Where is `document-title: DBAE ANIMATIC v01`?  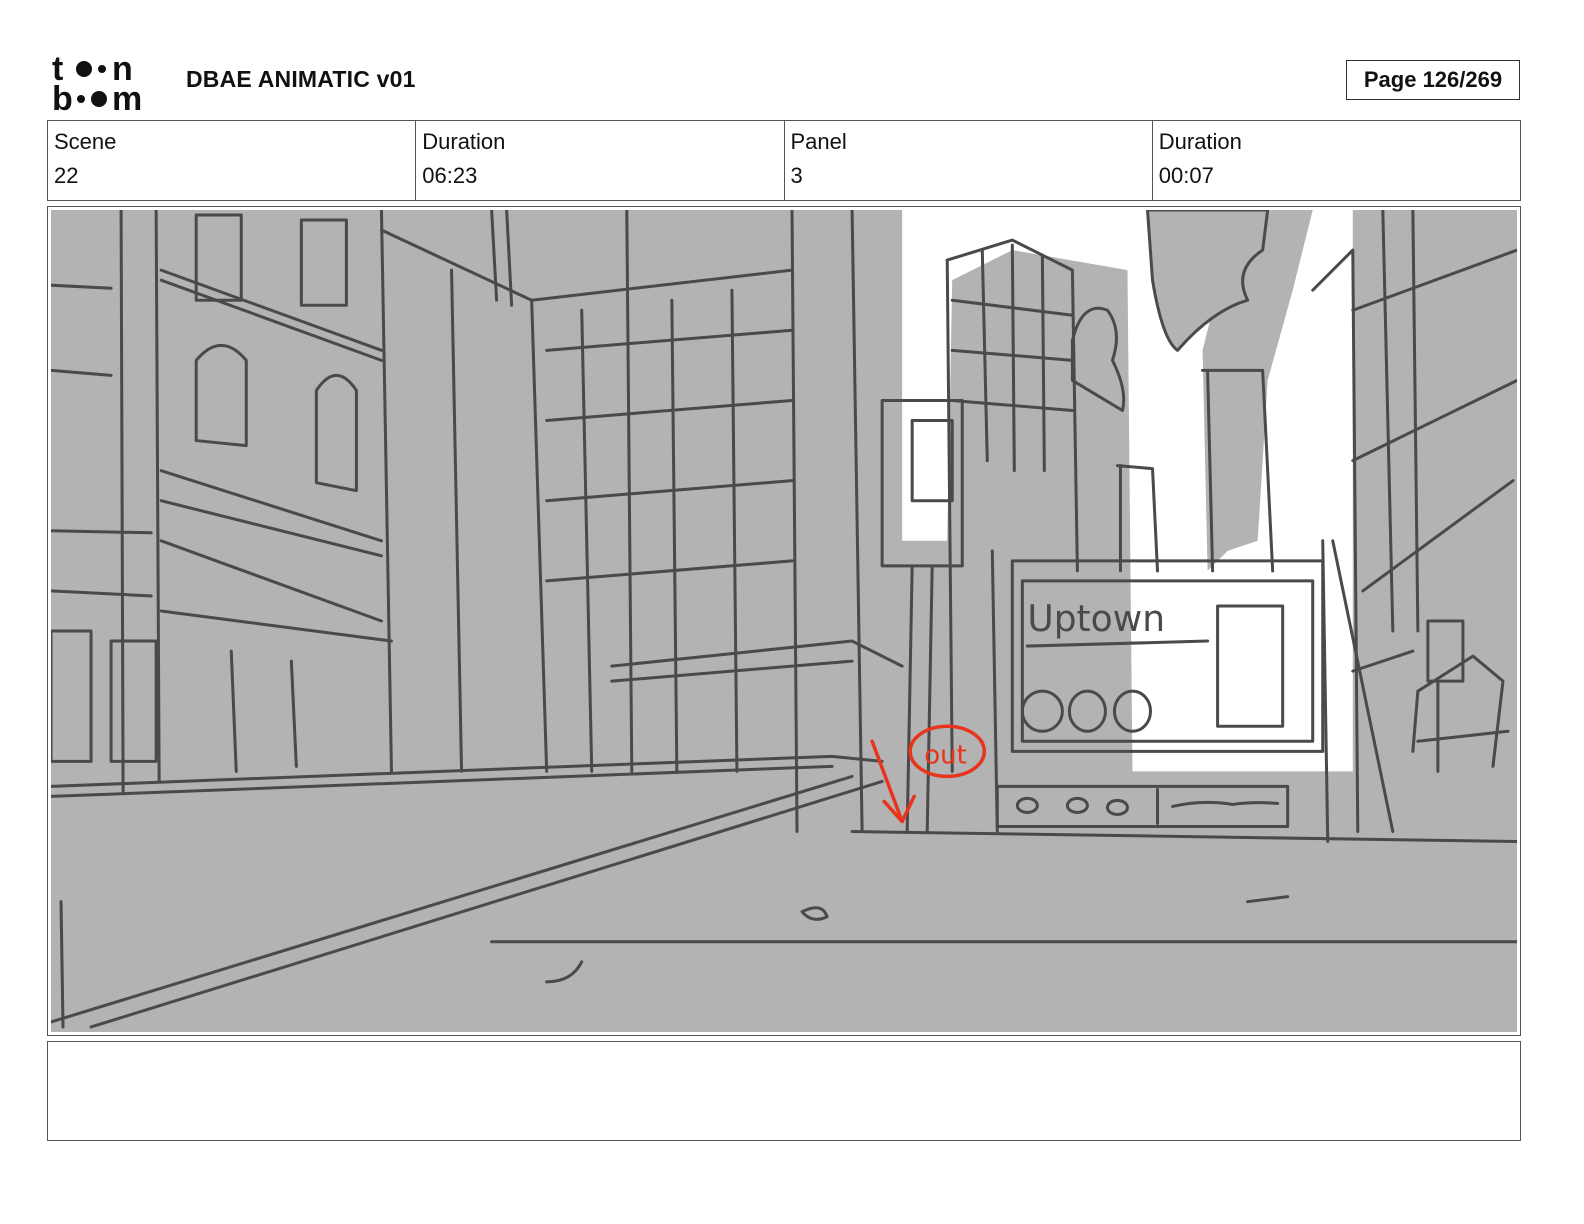 document-title: DBAE ANIMATIC v01 is located at coordinates (301, 79).